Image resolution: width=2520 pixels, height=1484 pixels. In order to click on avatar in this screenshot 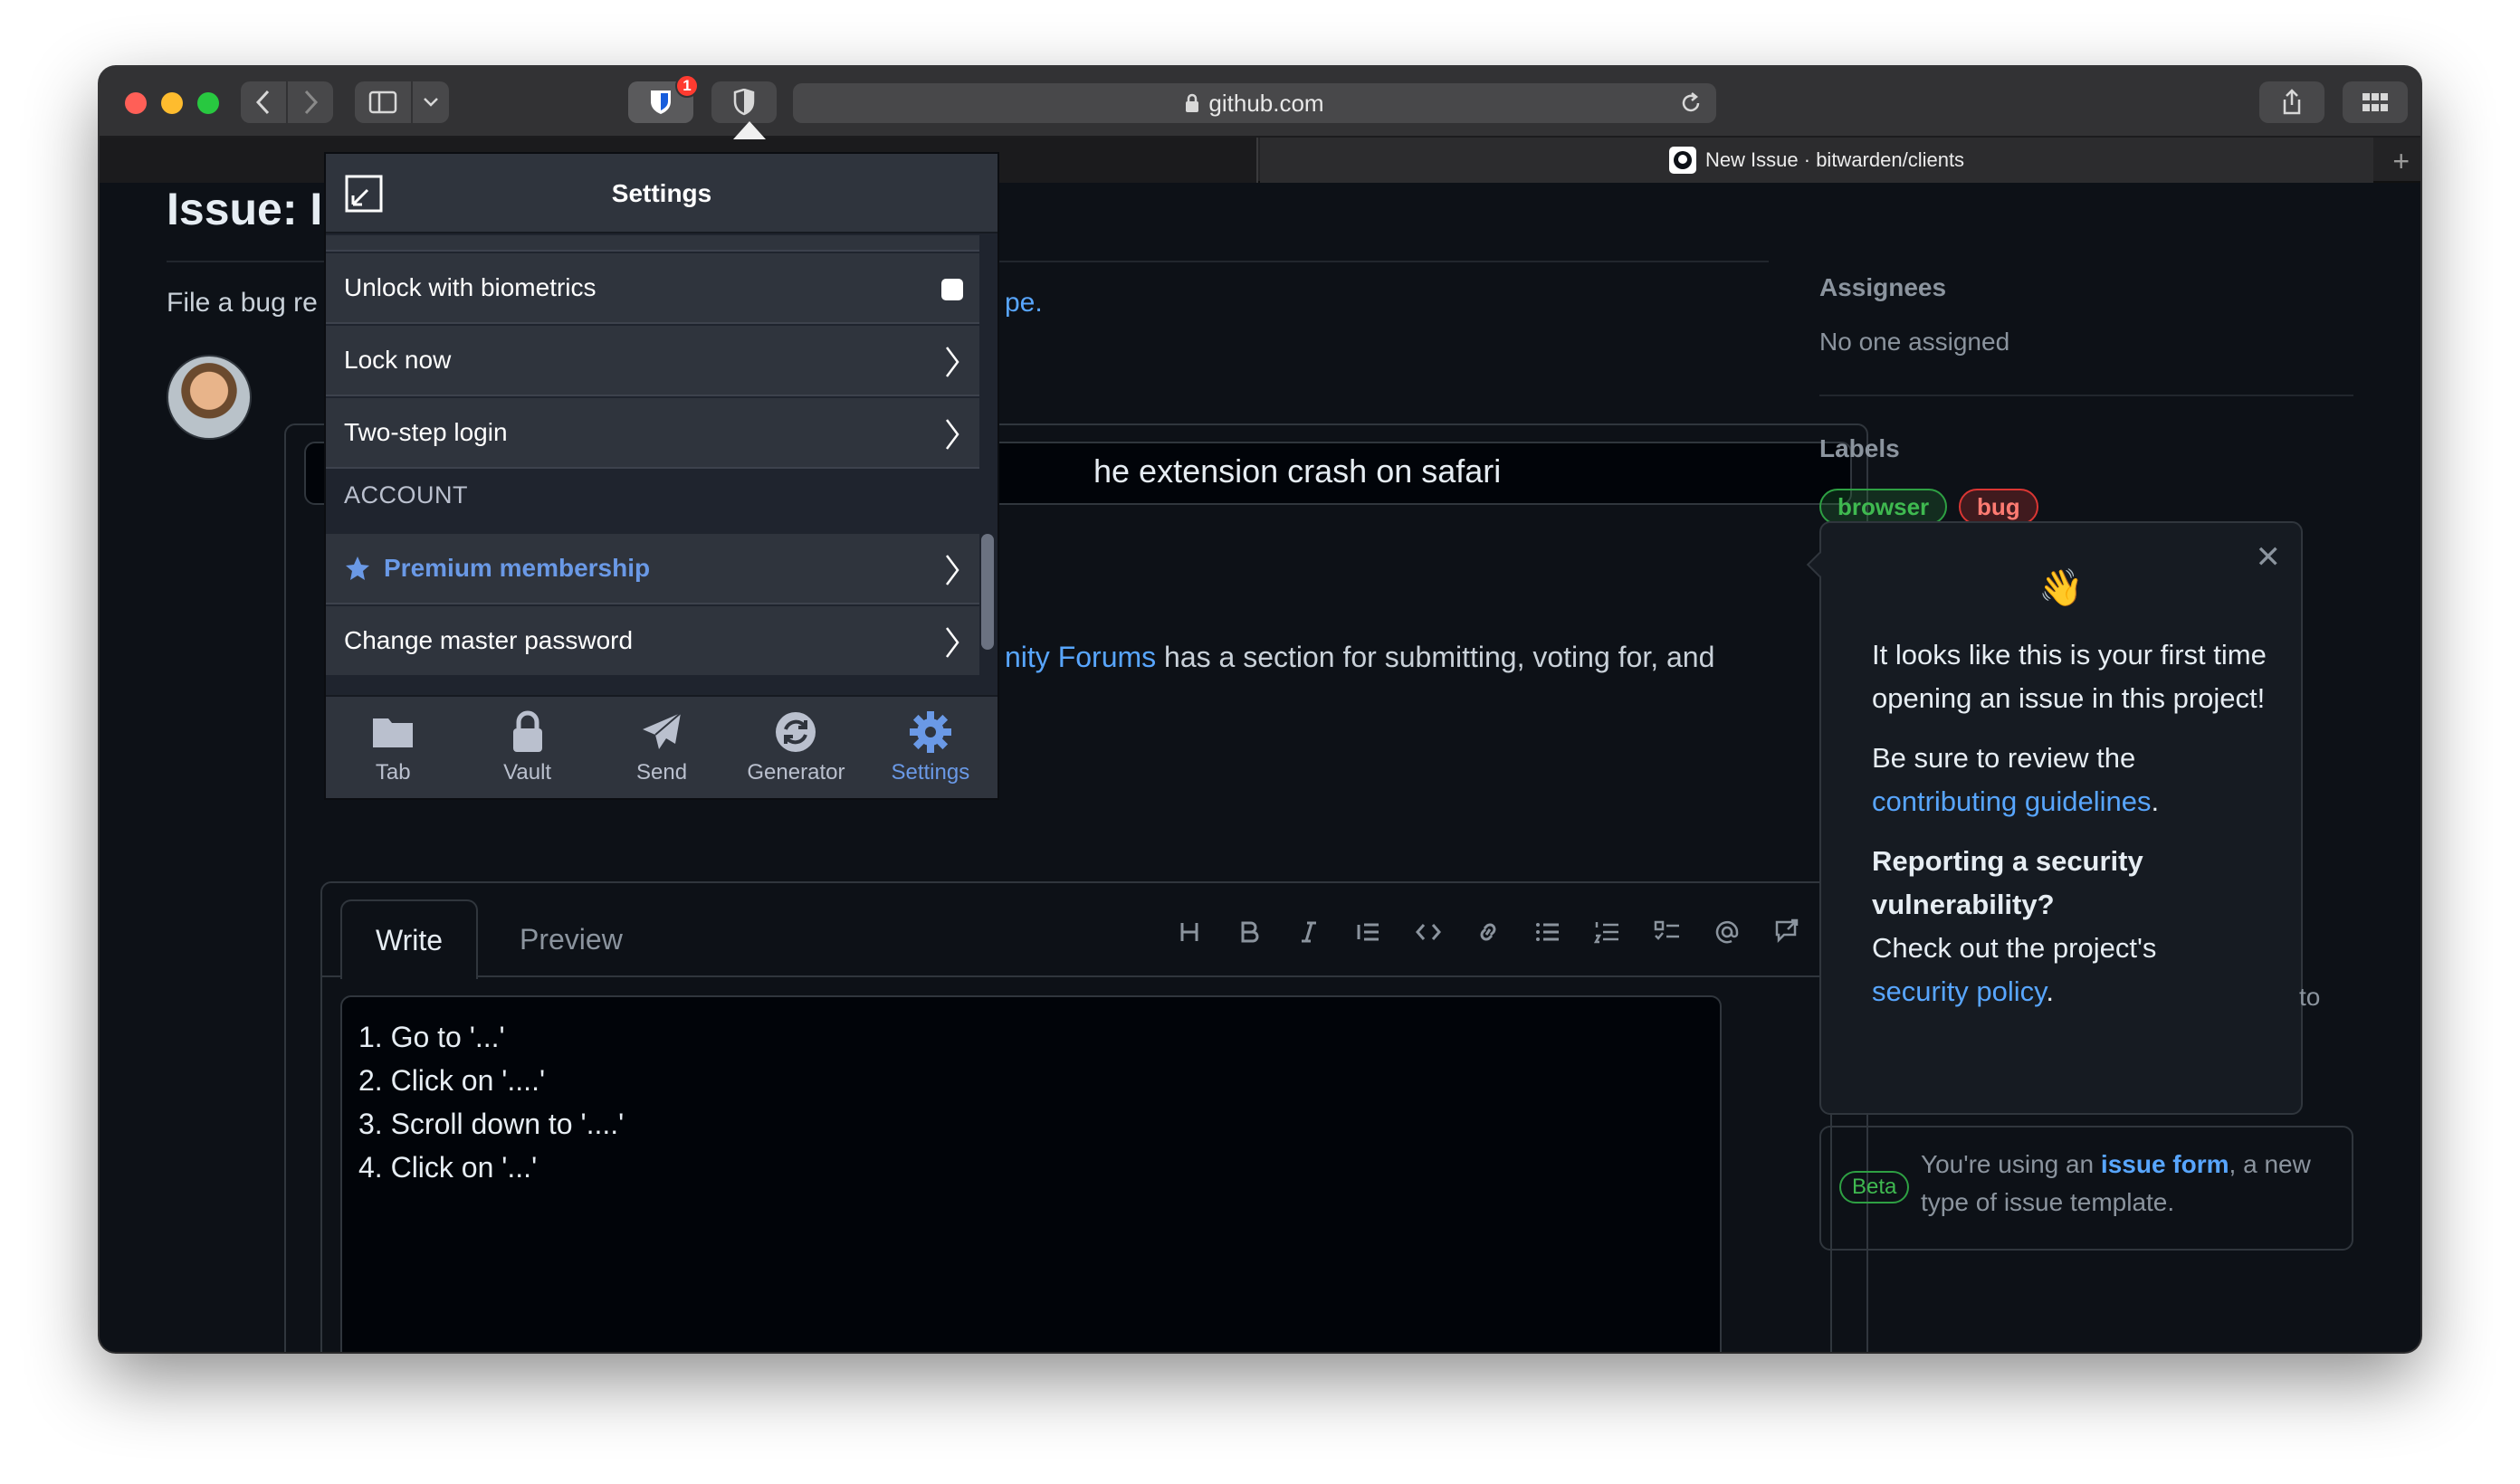, I will do `click(210, 397)`.